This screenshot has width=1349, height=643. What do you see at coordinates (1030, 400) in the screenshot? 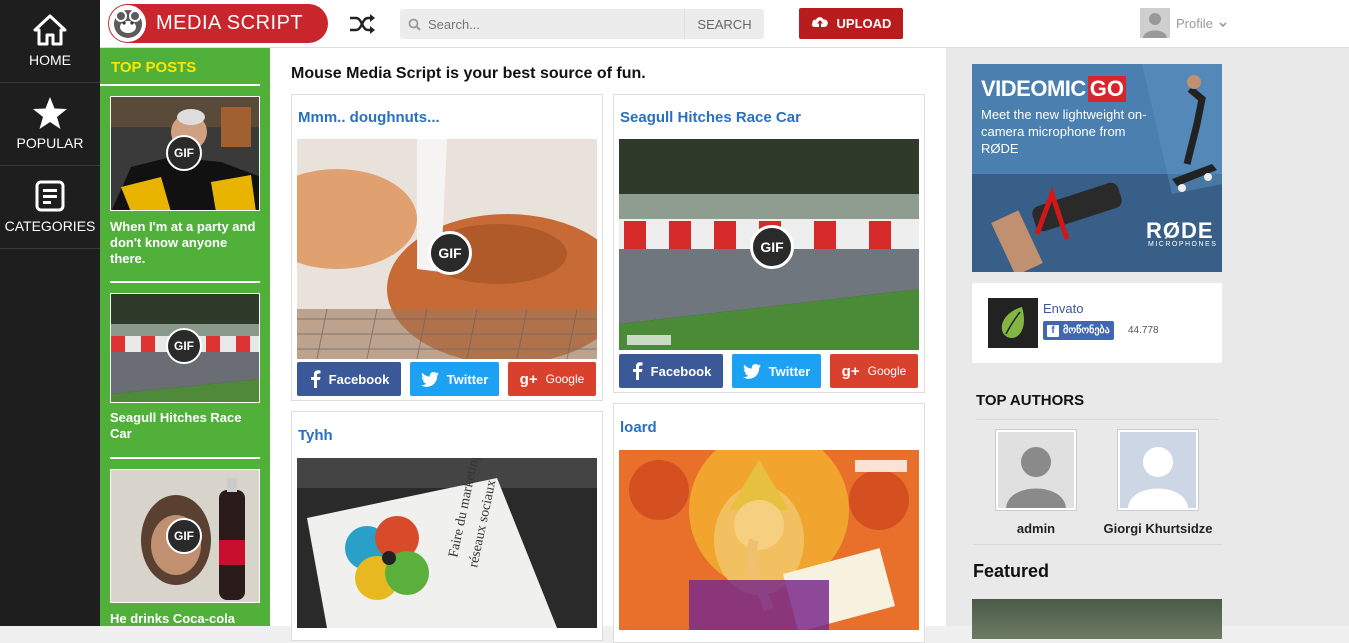
I see `top-authors-title: TOP AUTHORS` at bounding box center [1030, 400].